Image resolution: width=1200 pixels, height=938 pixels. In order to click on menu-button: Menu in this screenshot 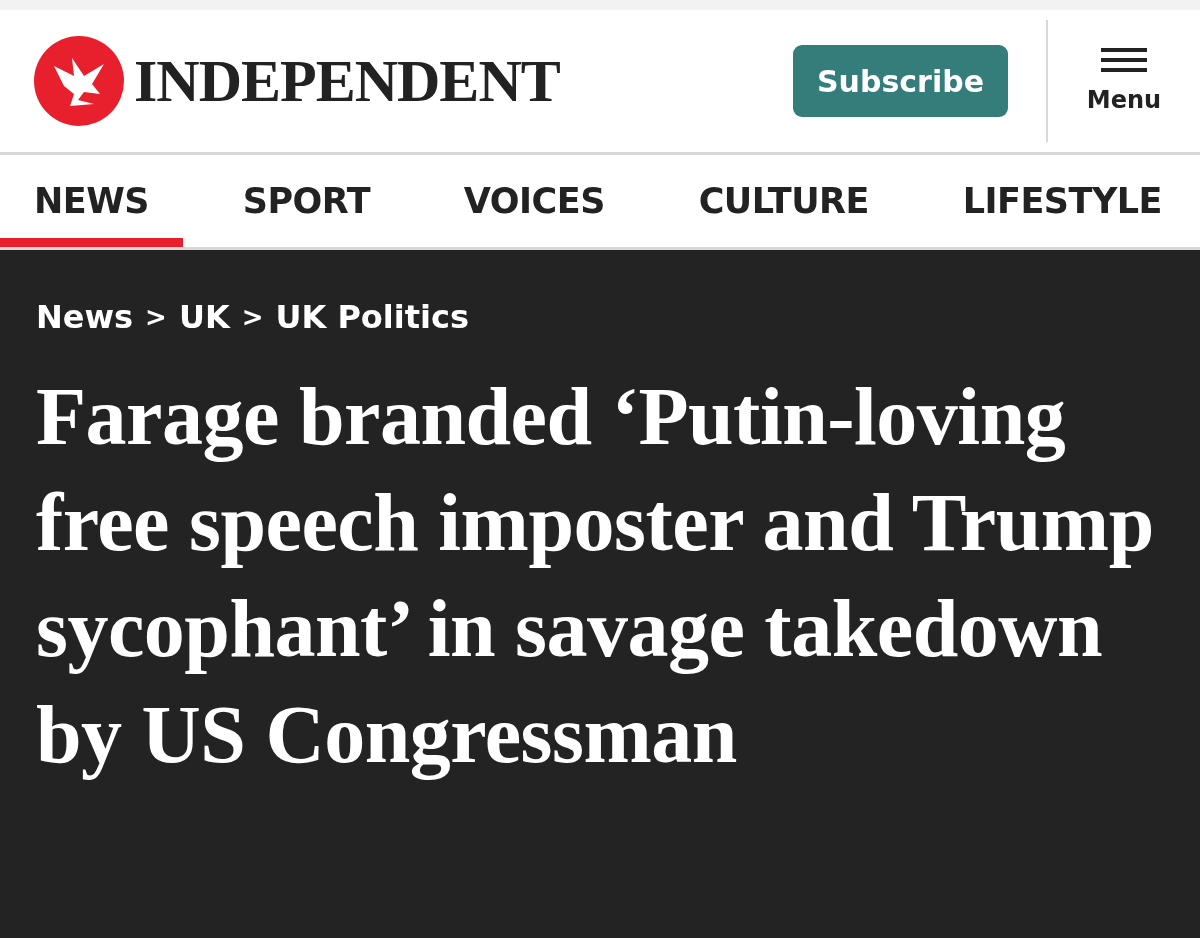, I will do `click(1123, 81)`.